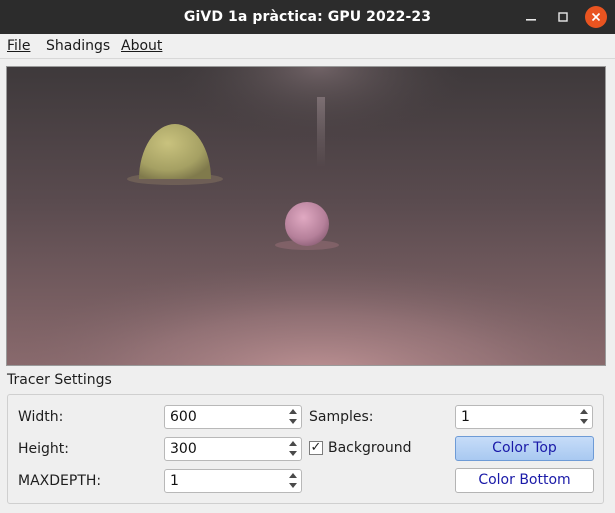 Image resolution: width=615 pixels, height=513 pixels. Describe the element at coordinates (59, 380) in the screenshot. I see `tracer-settings-title: Tracer Settings` at that location.